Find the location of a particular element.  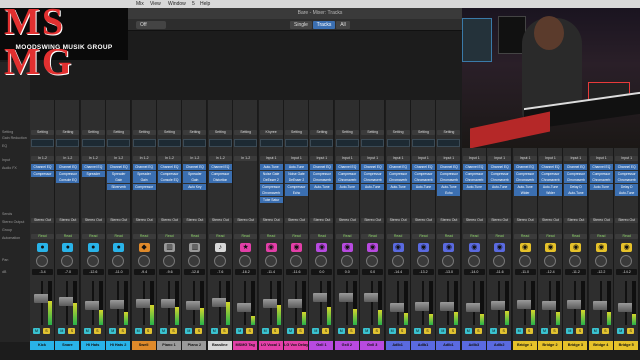

track-name: Bridge 4 is located at coordinates (600, 345).